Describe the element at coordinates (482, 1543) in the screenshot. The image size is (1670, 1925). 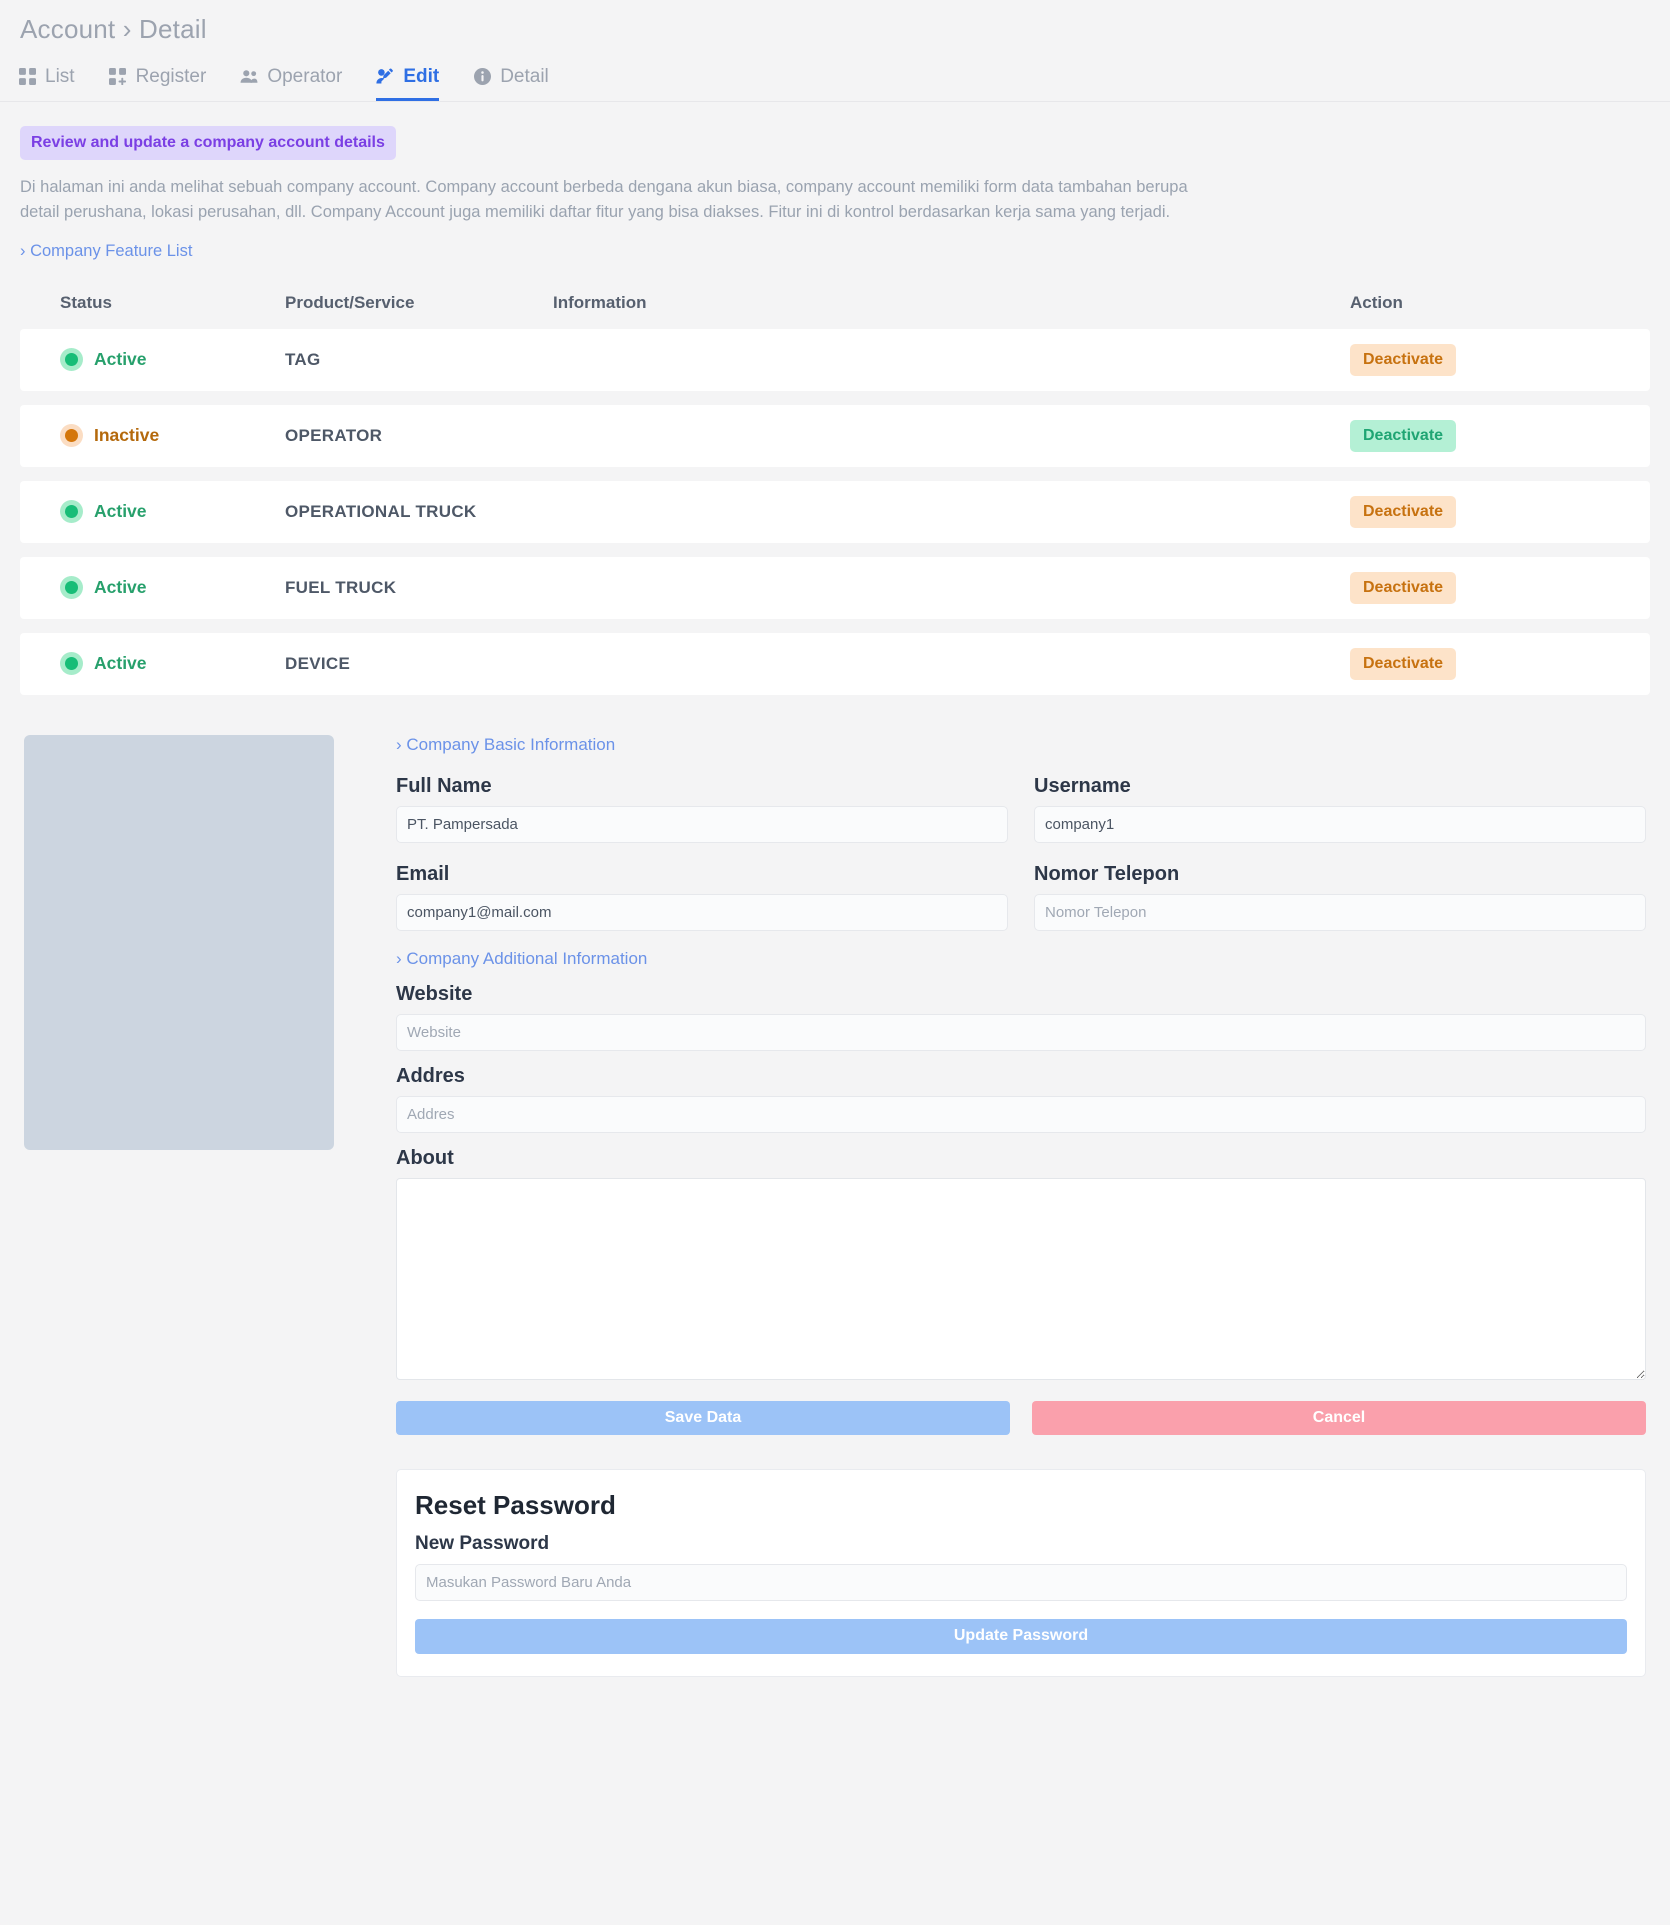
I see `new-password-label: New Password` at that location.